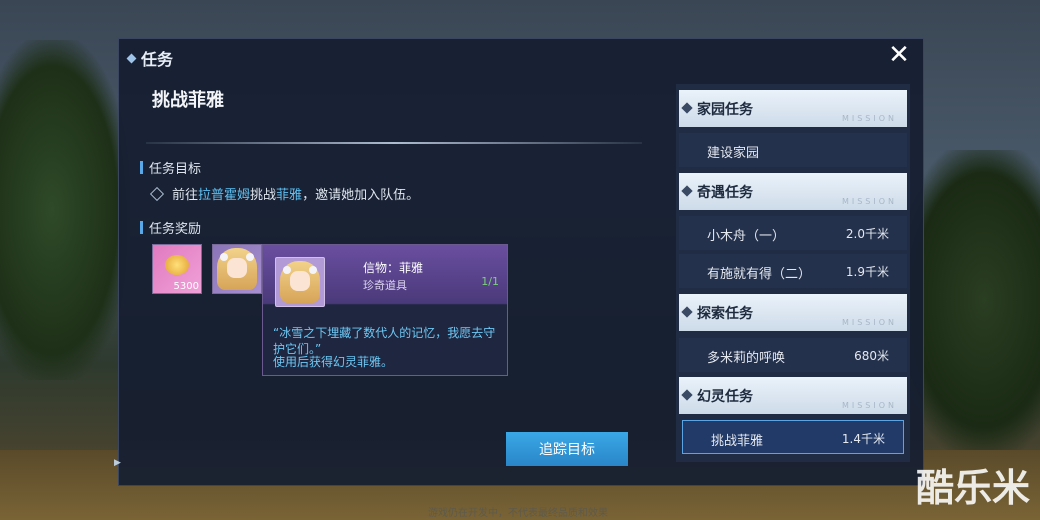  Describe the element at coordinates (224, 195) in the screenshot. I see `goal-place: 拉普霍姆` at that location.